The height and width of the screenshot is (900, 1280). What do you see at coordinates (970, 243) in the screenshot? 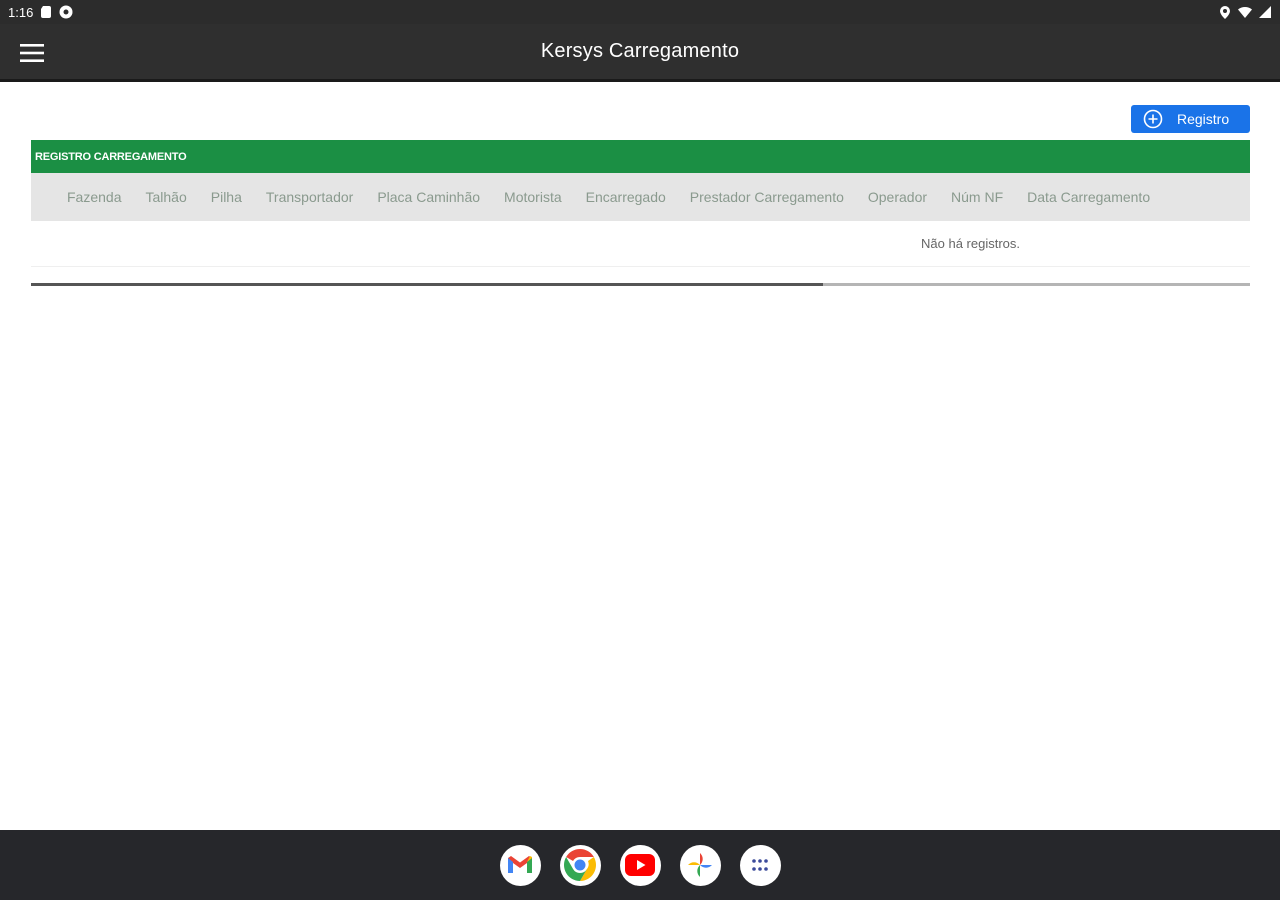
I see `empty-message: Não há registros.` at bounding box center [970, 243].